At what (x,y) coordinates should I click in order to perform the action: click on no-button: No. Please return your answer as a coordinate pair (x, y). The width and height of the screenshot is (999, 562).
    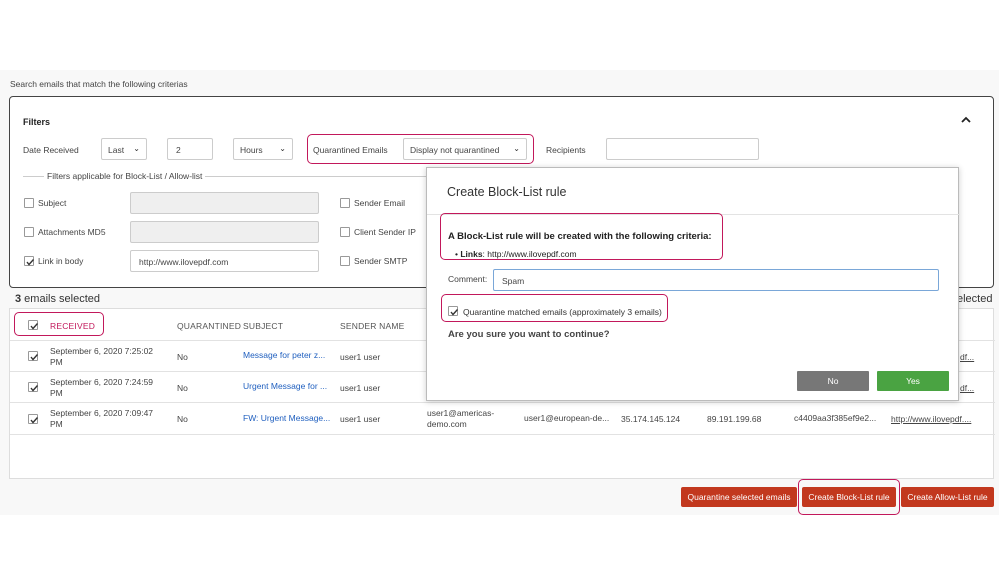
    Looking at the image, I should click on (833, 381).